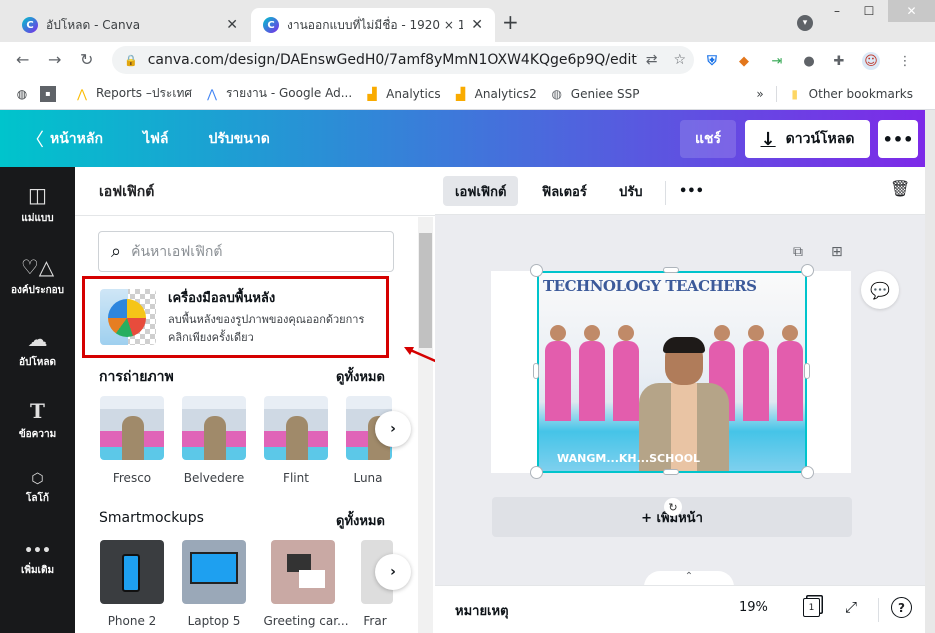  I want to click on add-comment-button: 💬, so click(880, 290).